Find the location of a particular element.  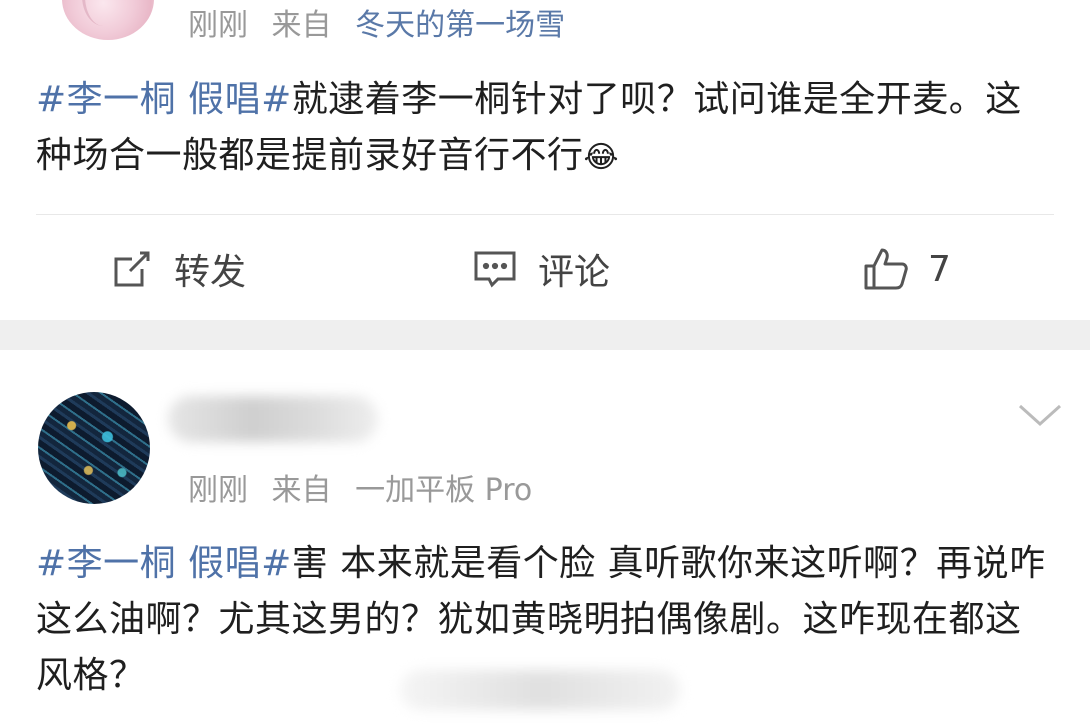

post-separator is located at coordinates (545, 335).